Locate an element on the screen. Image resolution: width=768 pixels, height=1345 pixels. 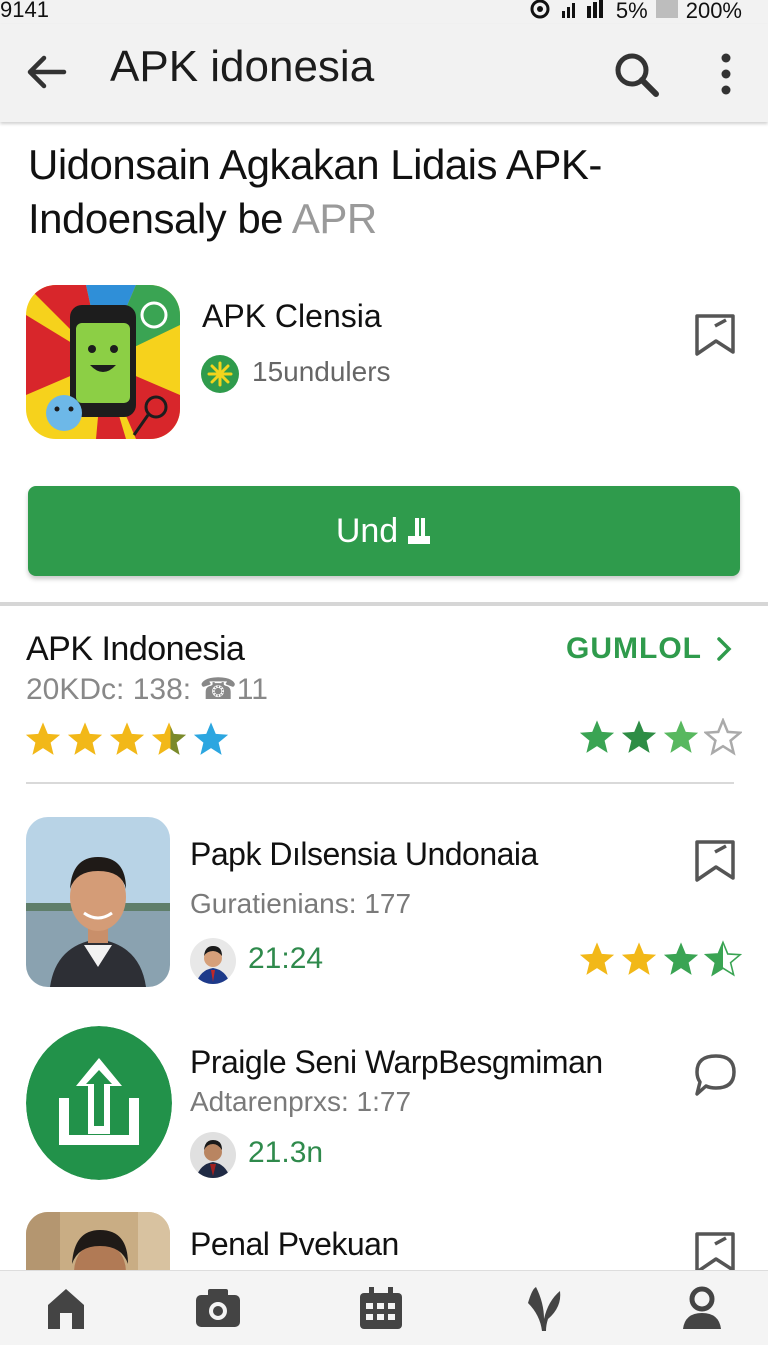
install-icon is located at coordinates (419, 531).